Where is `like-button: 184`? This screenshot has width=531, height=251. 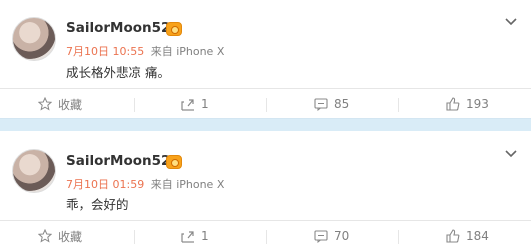 like-button: 184 is located at coordinates (467, 236).